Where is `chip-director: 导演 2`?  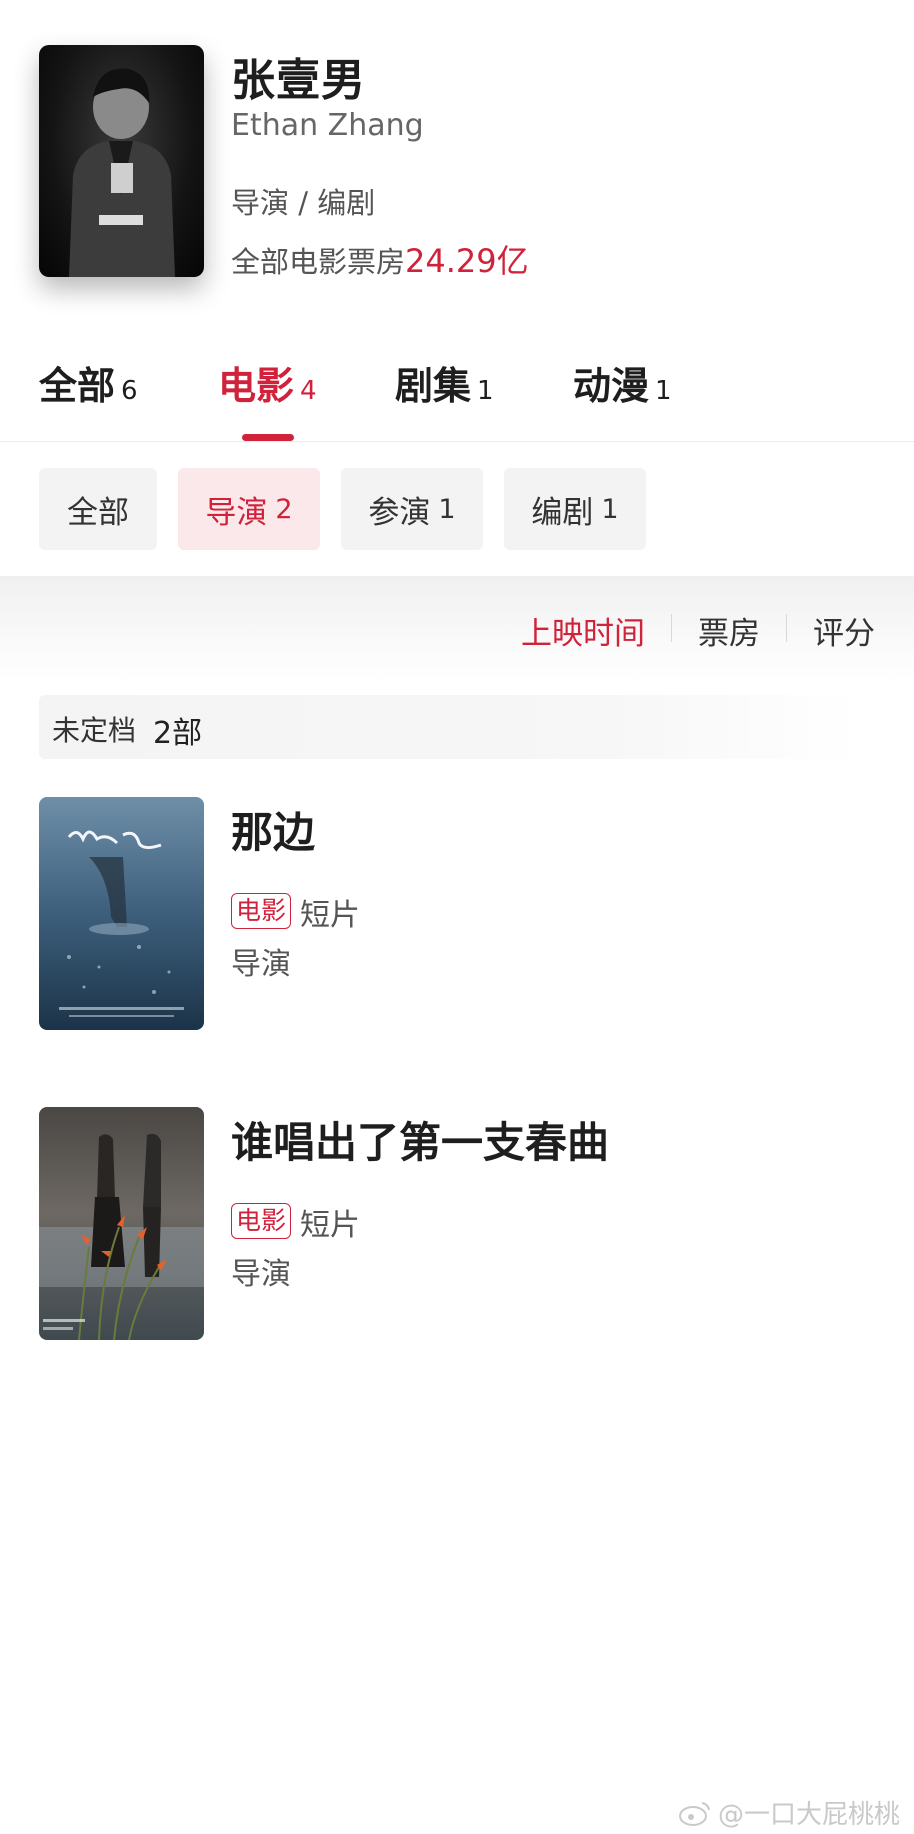 chip-director: 导演 2 is located at coordinates (249, 509).